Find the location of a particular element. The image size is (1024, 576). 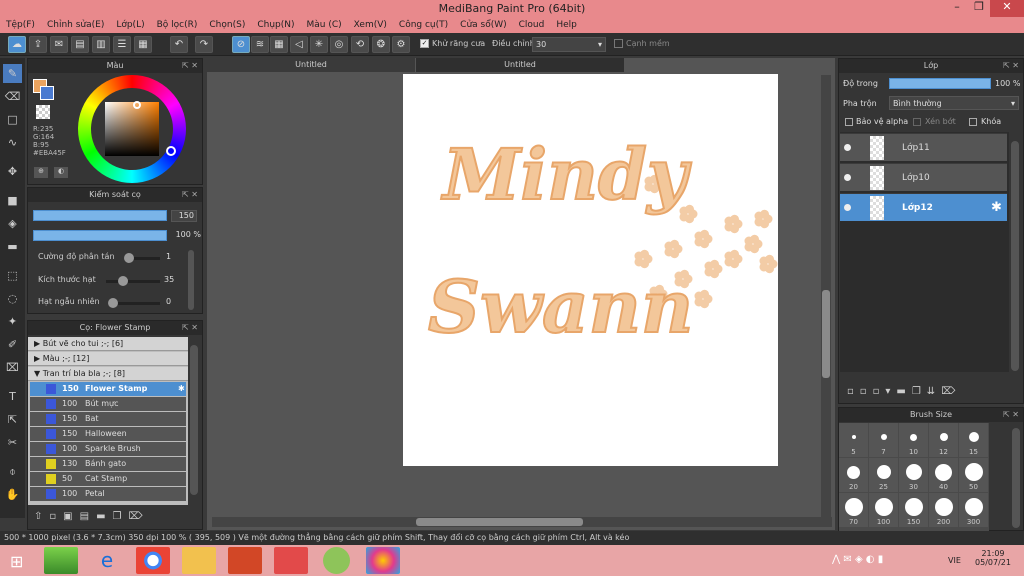

grid-snap-icon: ▦ is located at coordinates (279, 44).